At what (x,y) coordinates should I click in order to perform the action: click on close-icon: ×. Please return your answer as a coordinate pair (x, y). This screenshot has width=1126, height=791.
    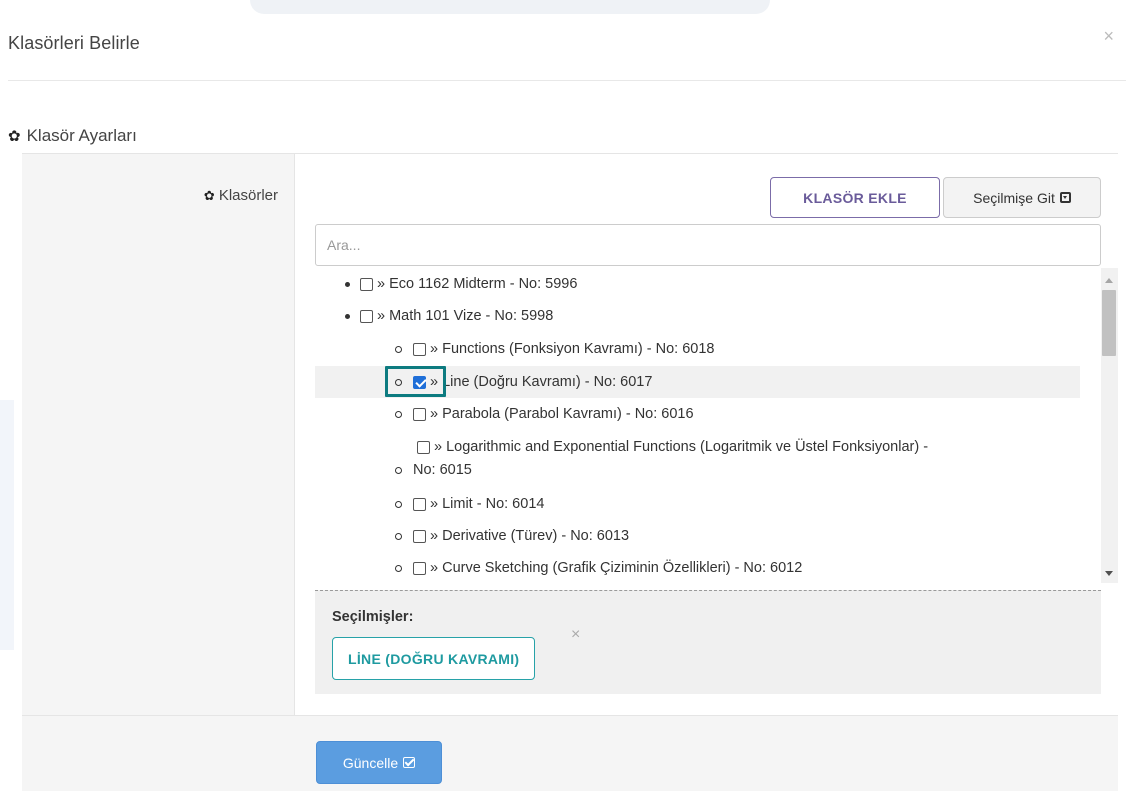
    Looking at the image, I should click on (1108, 36).